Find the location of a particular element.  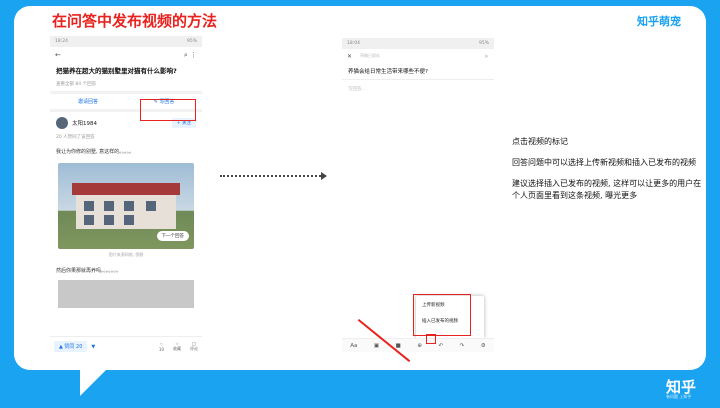

house-roof is located at coordinates (126, 189).